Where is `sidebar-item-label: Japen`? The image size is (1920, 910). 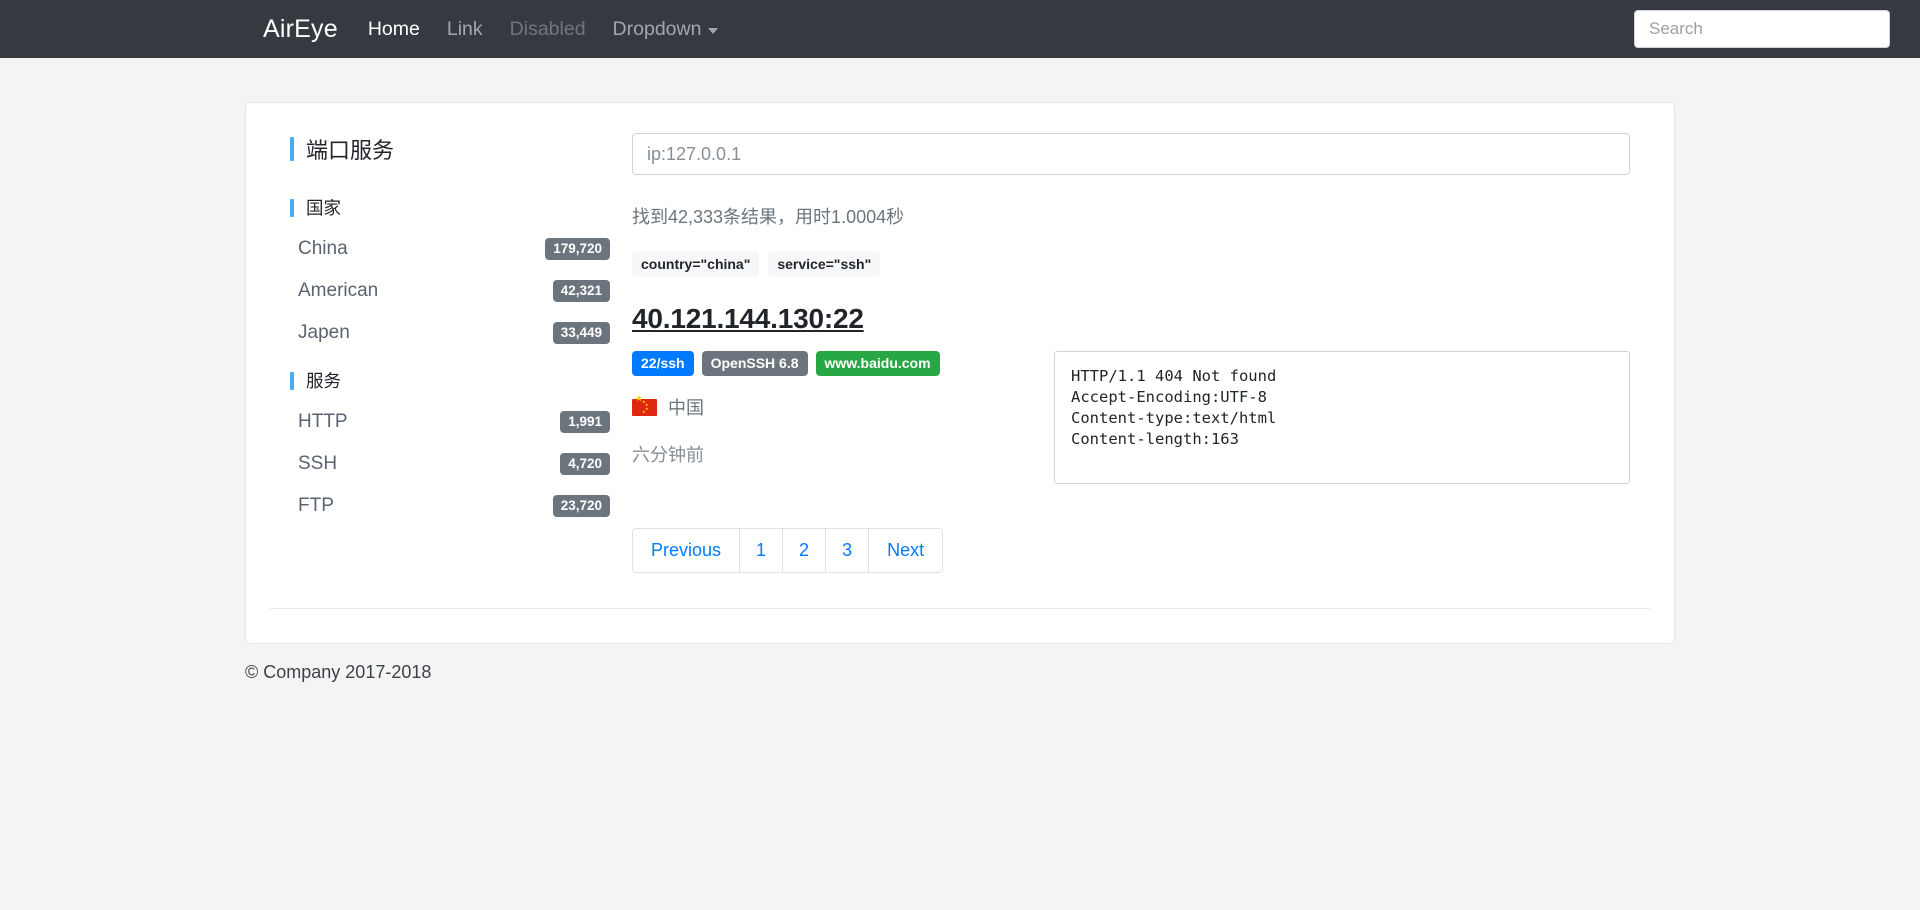
sidebar-item-label: Japen is located at coordinates (324, 332).